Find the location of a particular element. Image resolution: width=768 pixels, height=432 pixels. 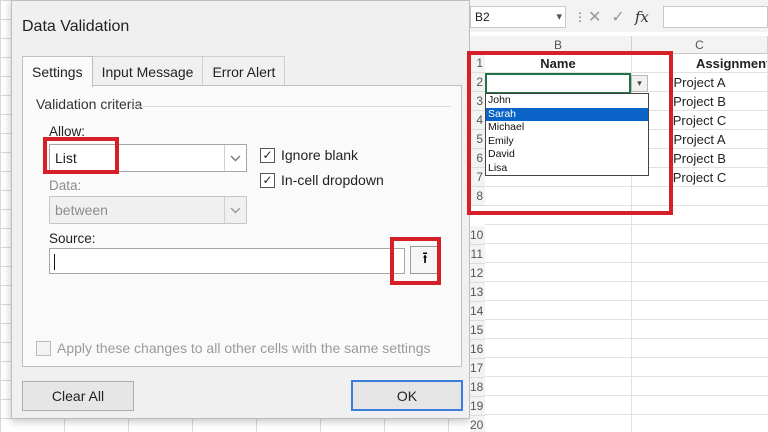

tab-settings: Settings is located at coordinates (57, 71).